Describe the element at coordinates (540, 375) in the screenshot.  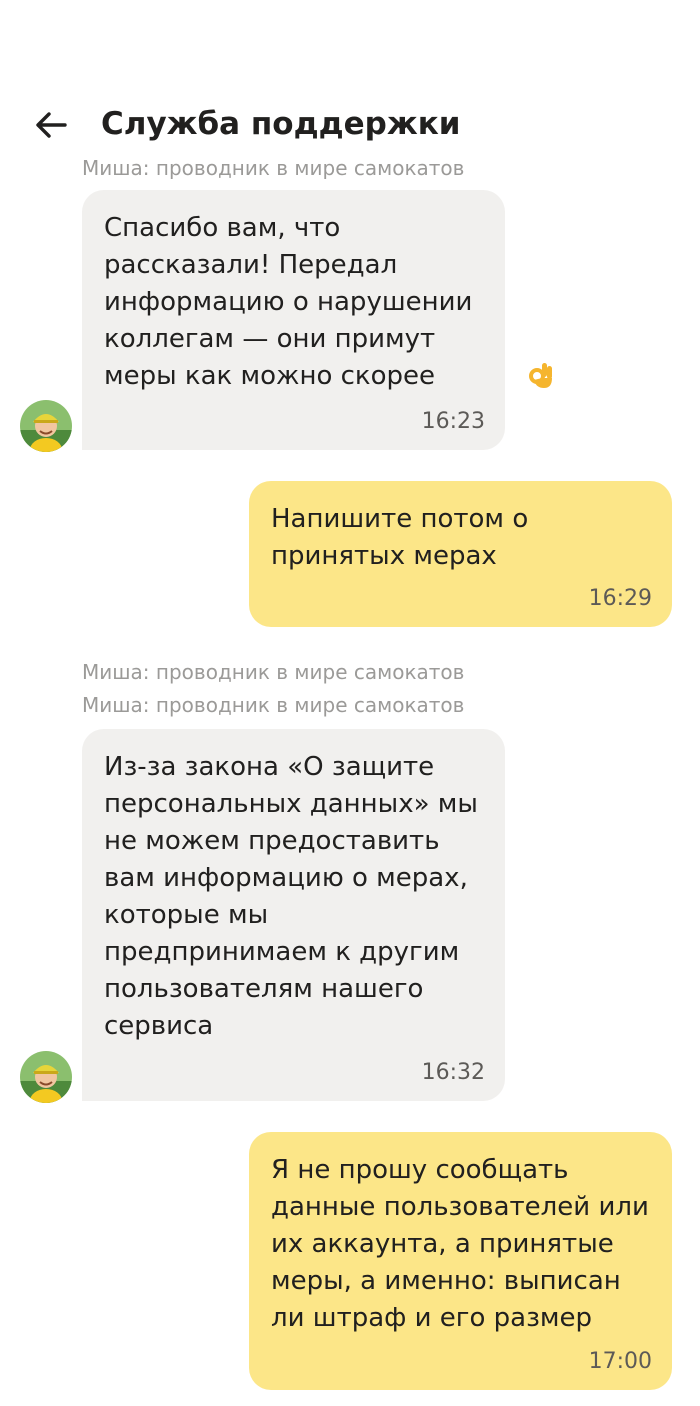
I see `ok-hand-icon` at that location.